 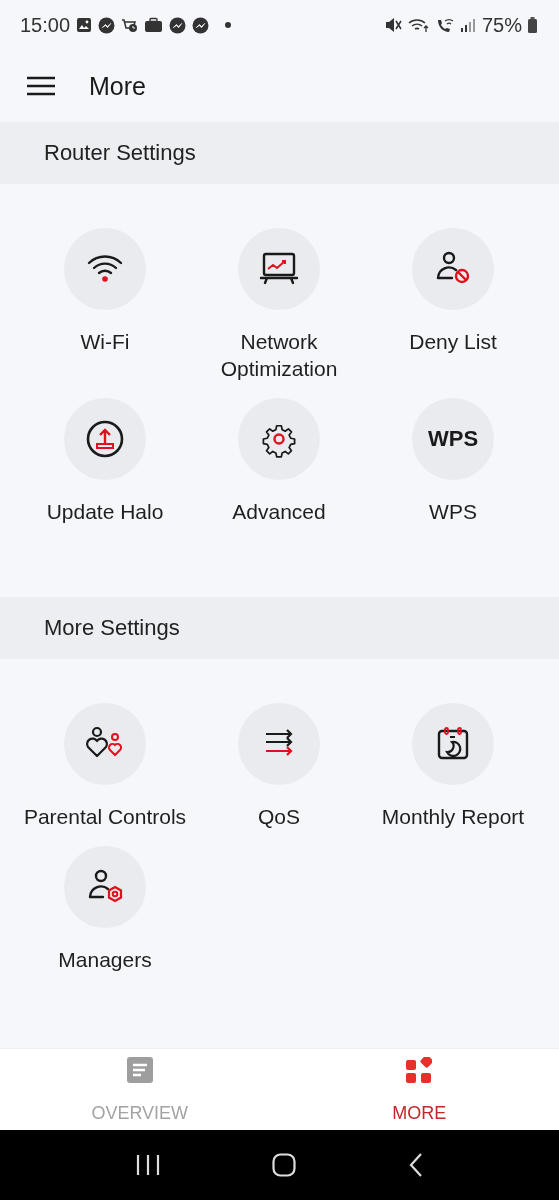 What do you see at coordinates (105, 909) in the screenshot?
I see `settings-item: Managers` at bounding box center [105, 909].